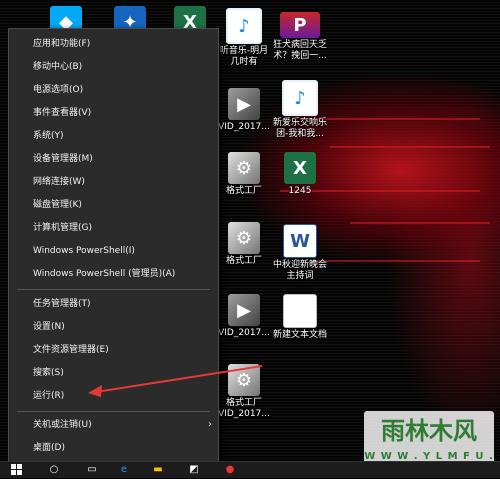  Describe the element at coordinates (92, 470) in the screenshot. I see `task-view-icon: ▭` at that location.